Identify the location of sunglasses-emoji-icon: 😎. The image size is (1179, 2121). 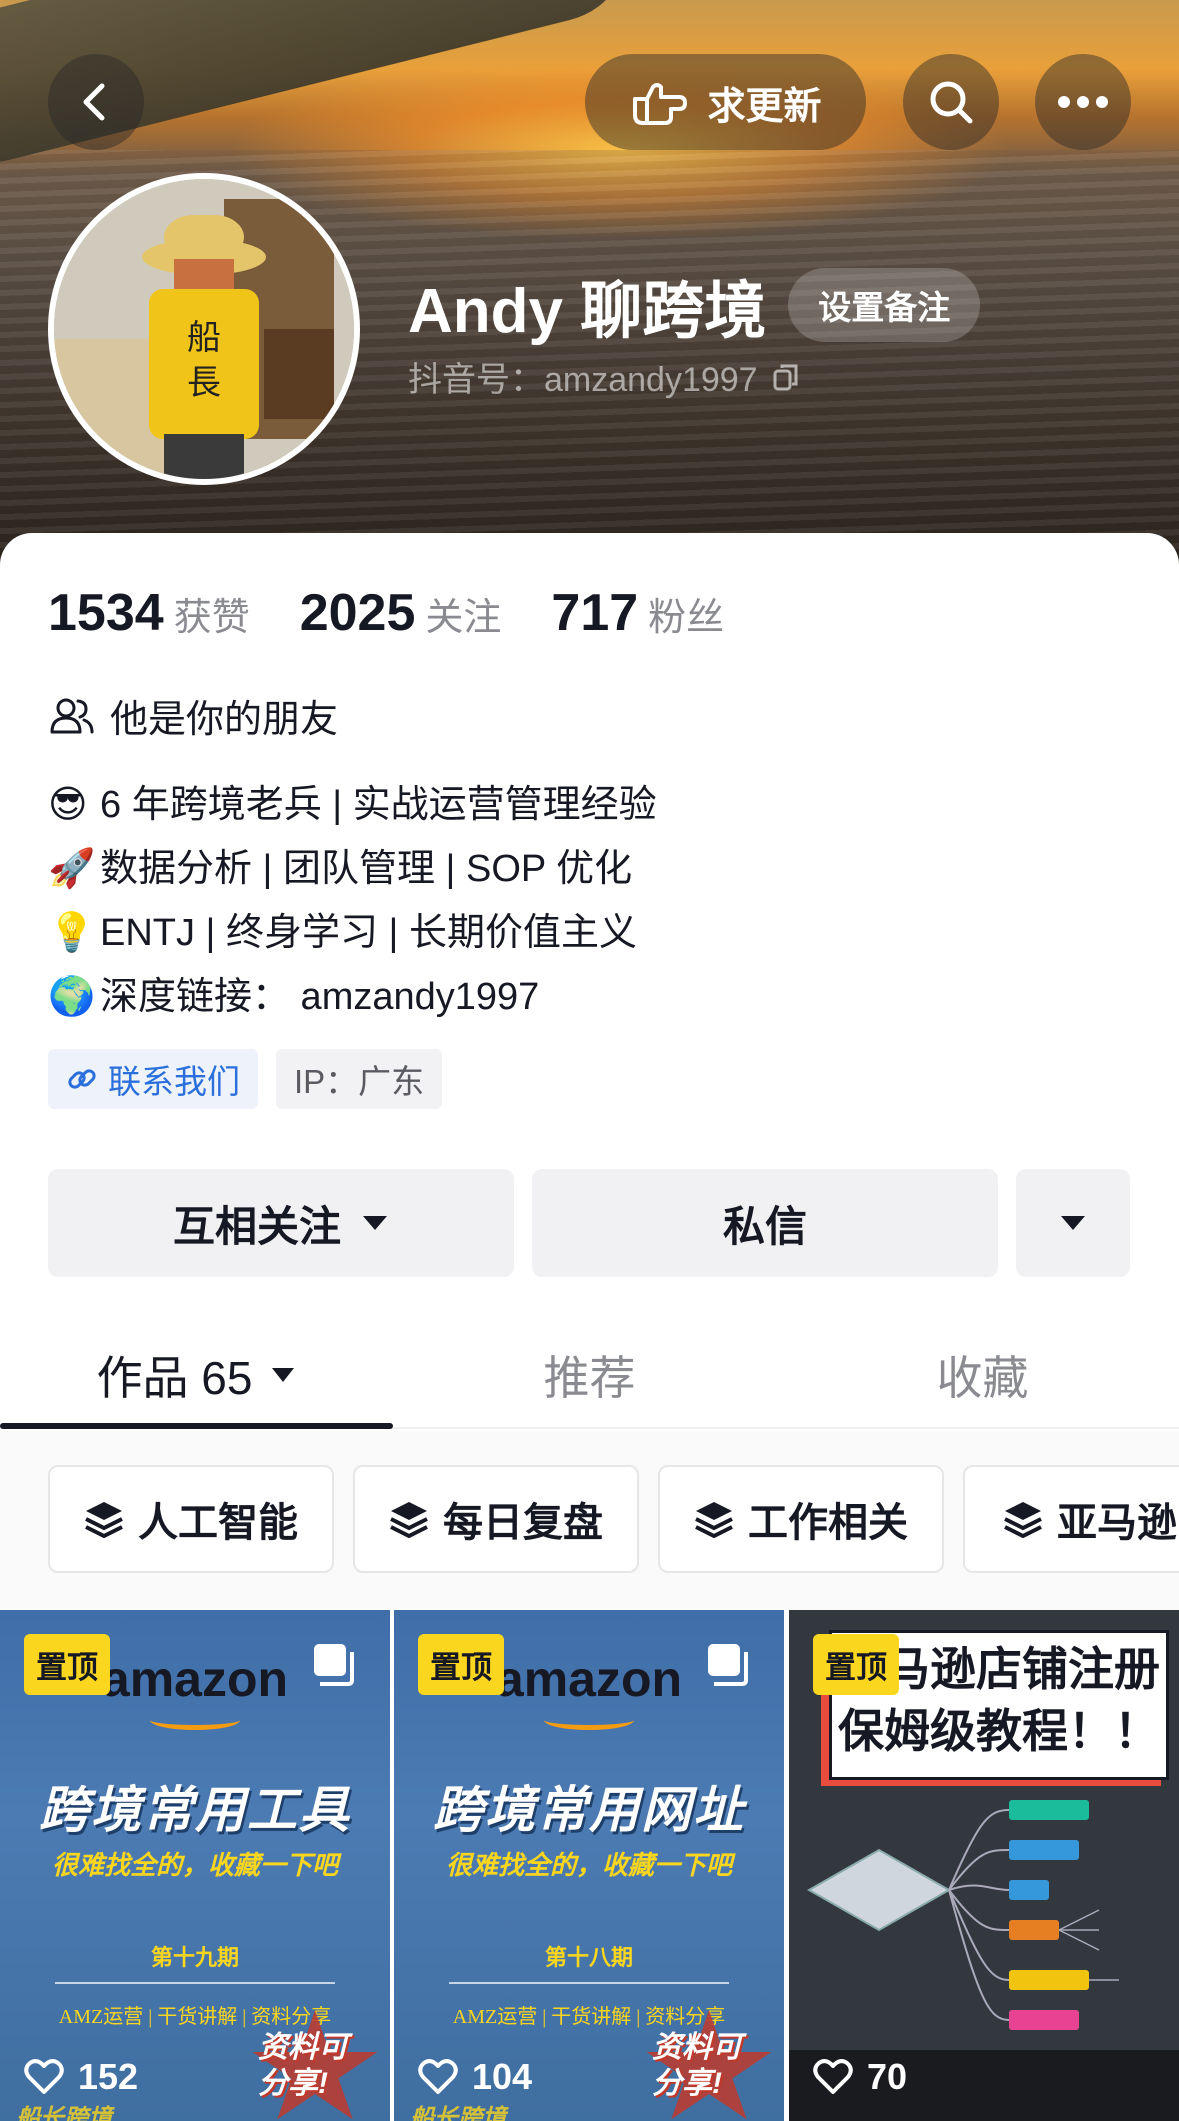
(68, 804).